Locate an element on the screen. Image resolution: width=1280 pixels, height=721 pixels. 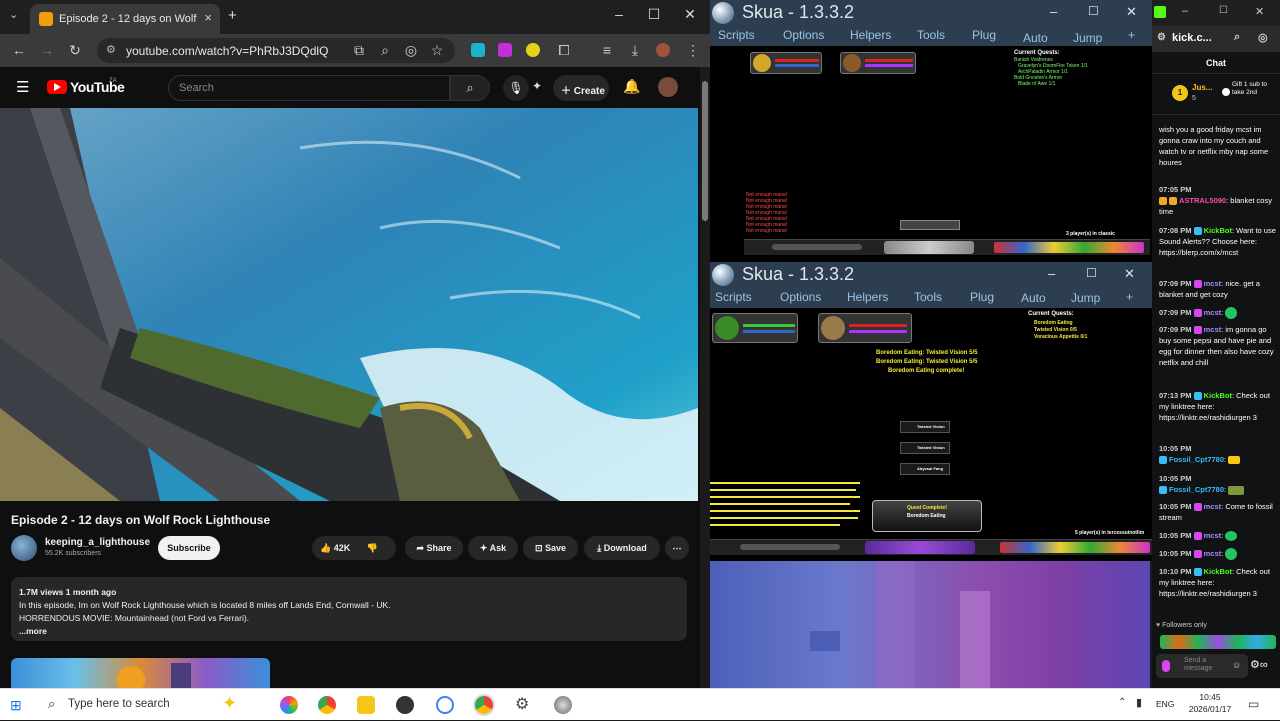
thumbs-down-icon: 👎 is located at coordinates (372, 548).